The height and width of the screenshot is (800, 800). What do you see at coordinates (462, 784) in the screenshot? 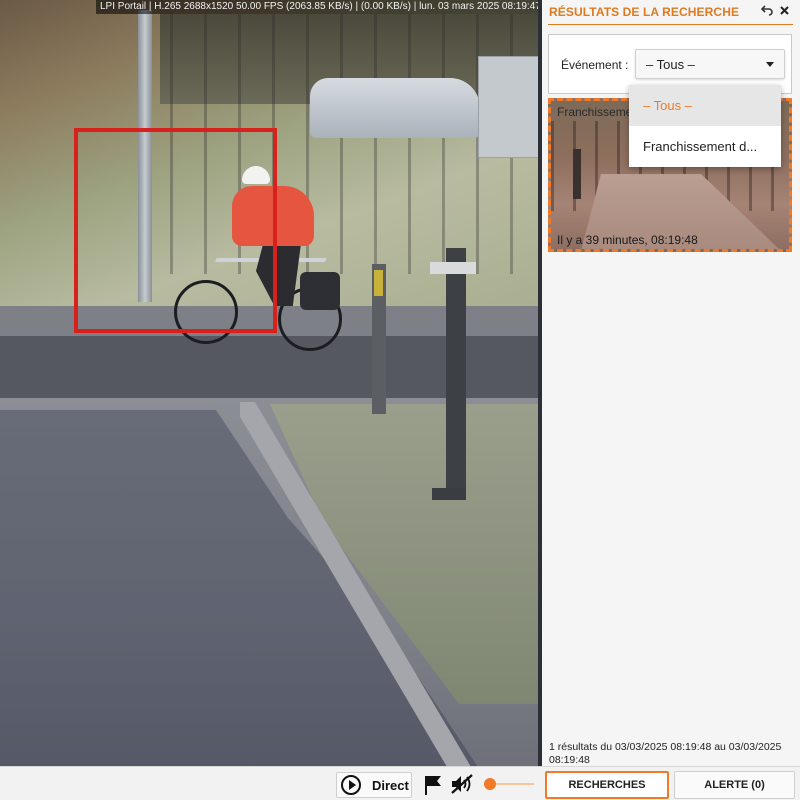
I see `audio-muted-icon` at bounding box center [462, 784].